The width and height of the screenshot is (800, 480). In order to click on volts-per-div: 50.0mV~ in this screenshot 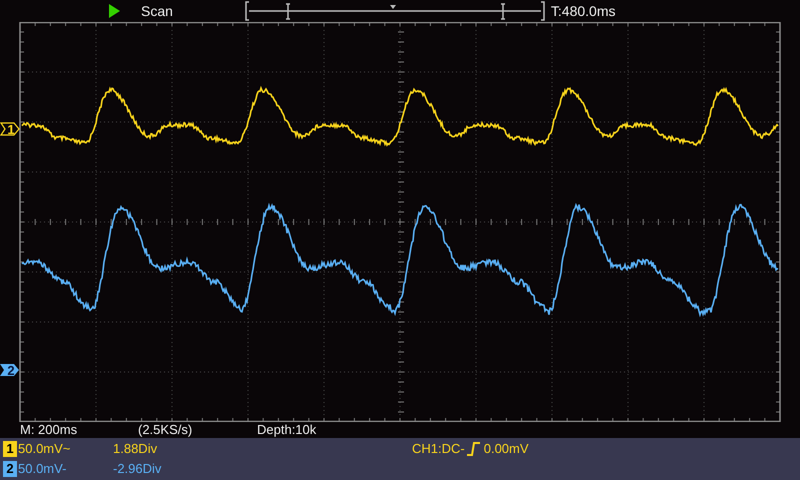, I will do `click(45, 449)`.